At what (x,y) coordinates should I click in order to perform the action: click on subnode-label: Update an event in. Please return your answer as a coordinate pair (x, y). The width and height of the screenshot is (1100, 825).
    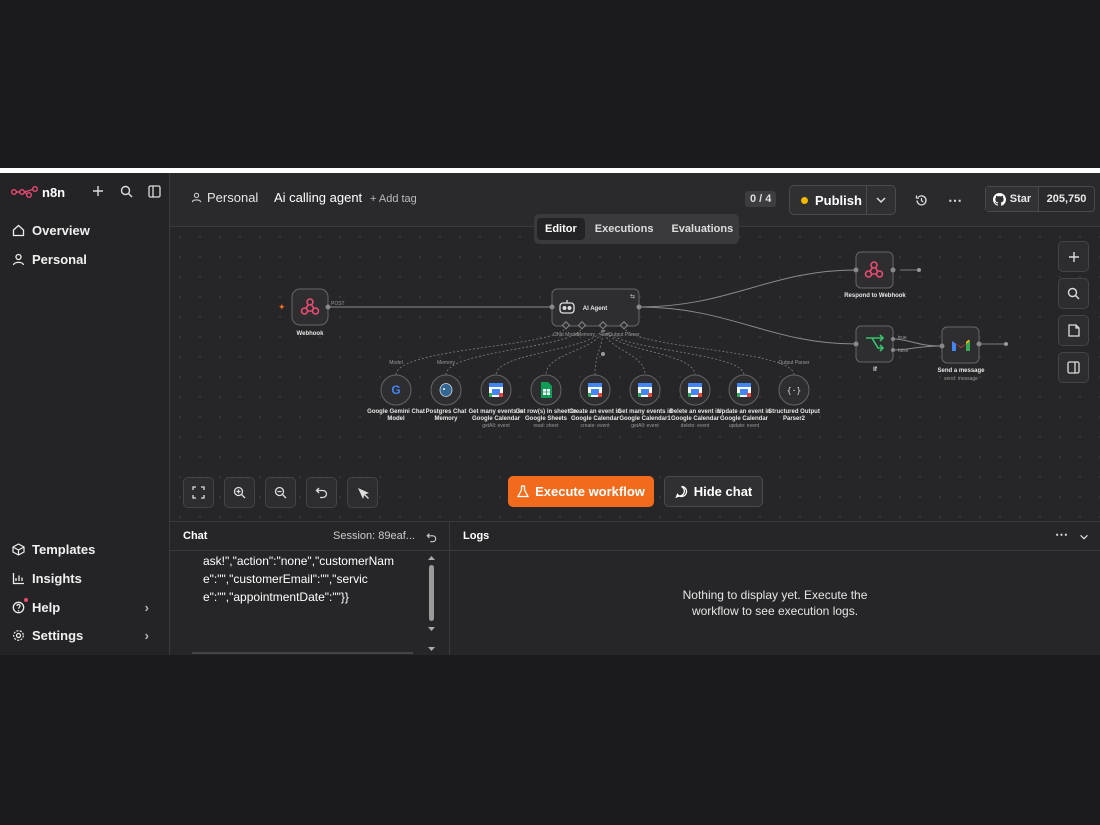
    Looking at the image, I should click on (744, 412).